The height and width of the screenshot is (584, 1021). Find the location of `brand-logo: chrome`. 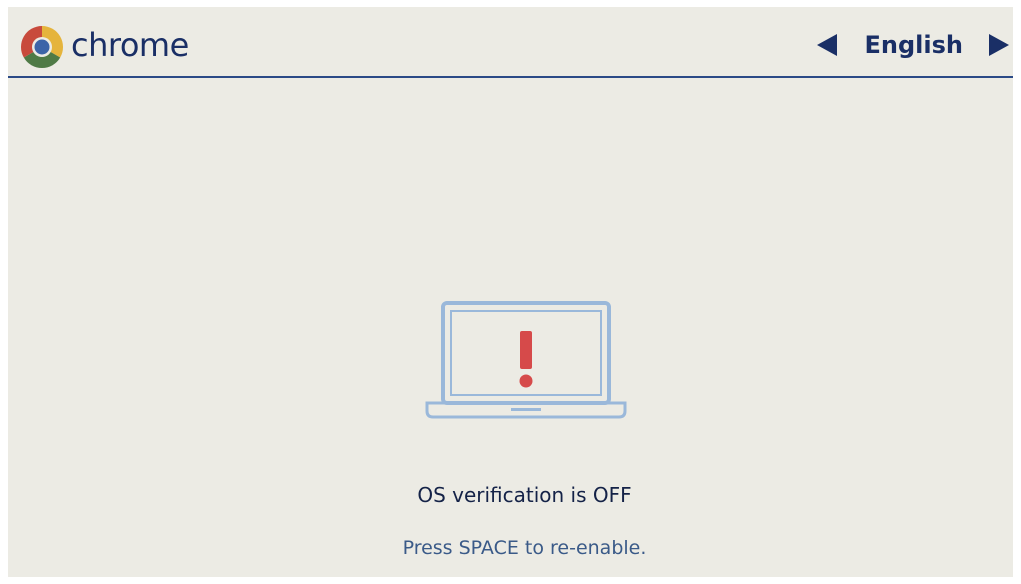

brand-logo: chrome is located at coordinates (104, 47).